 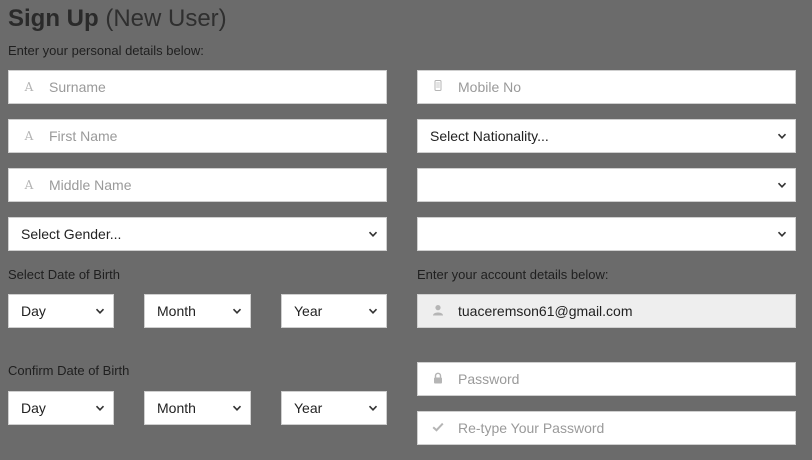 What do you see at coordinates (513, 274) in the screenshot?
I see `account-details-instruction: Enter your account details below:` at bounding box center [513, 274].